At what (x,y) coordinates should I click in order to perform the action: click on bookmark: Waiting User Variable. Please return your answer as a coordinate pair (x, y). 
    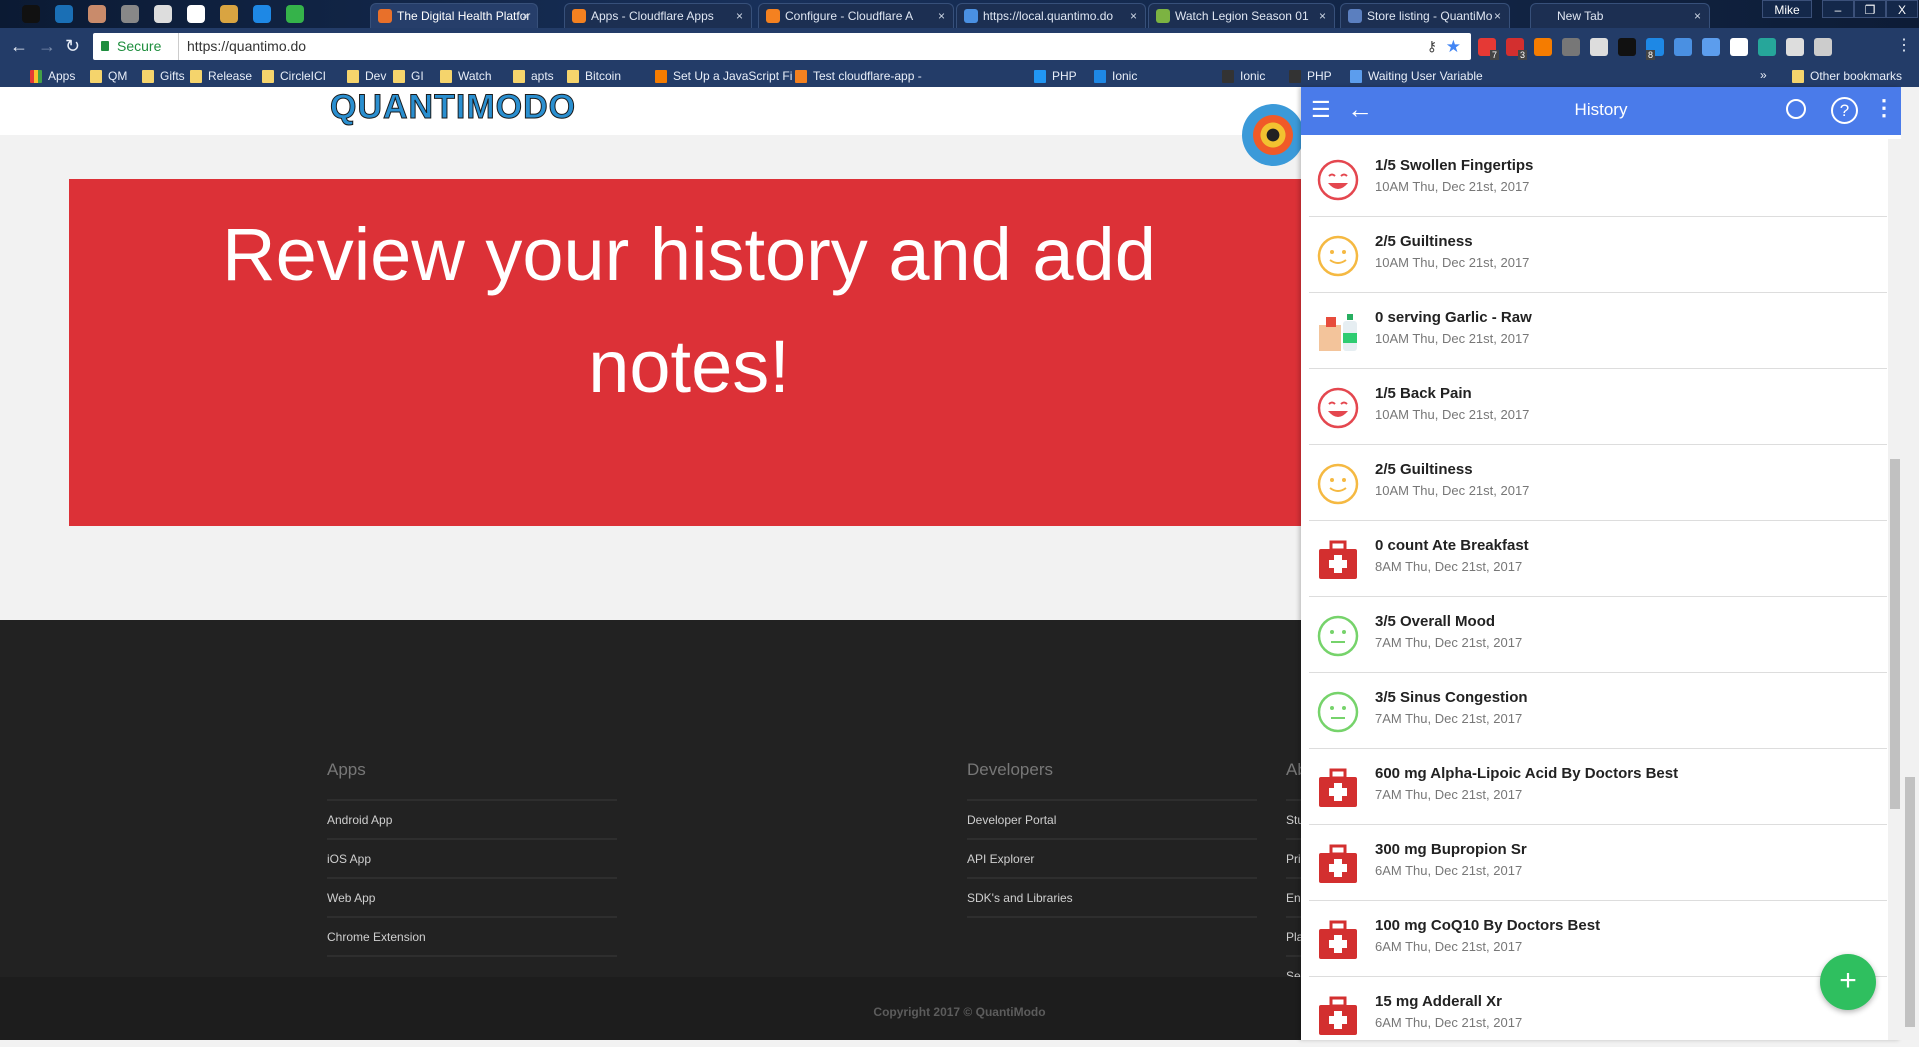
    Looking at the image, I should click on (1416, 76).